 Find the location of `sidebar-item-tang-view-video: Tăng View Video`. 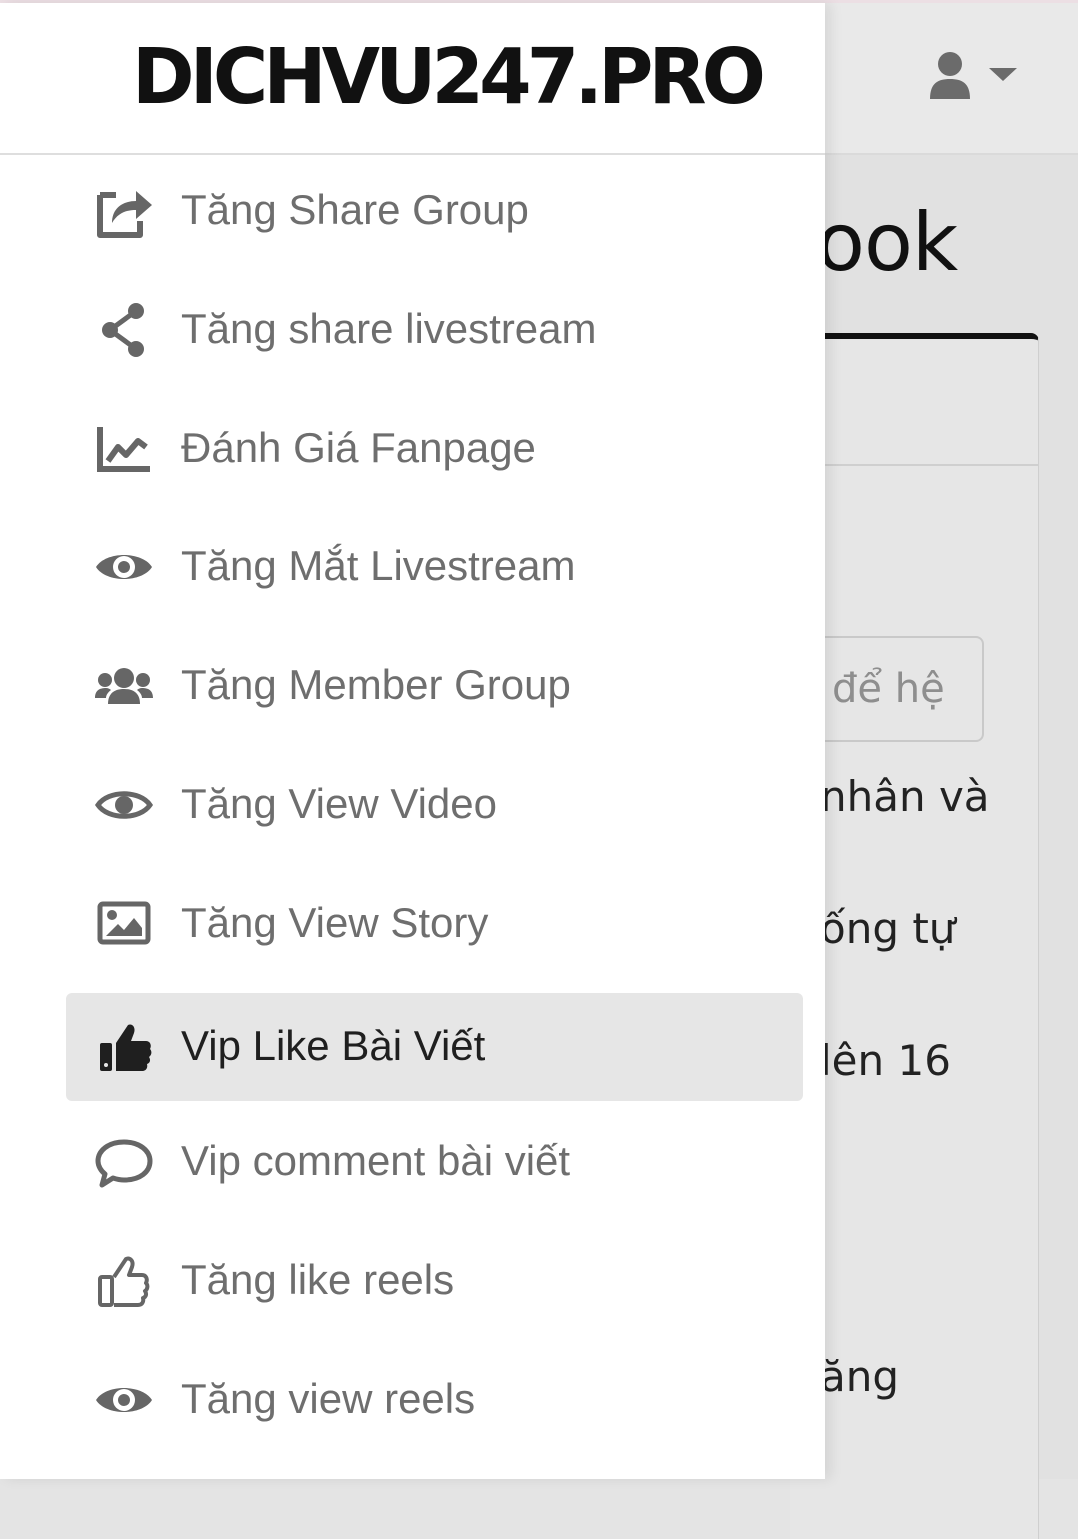

sidebar-item-tang-view-video: Tăng View Video is located at coordinates (434, 805).